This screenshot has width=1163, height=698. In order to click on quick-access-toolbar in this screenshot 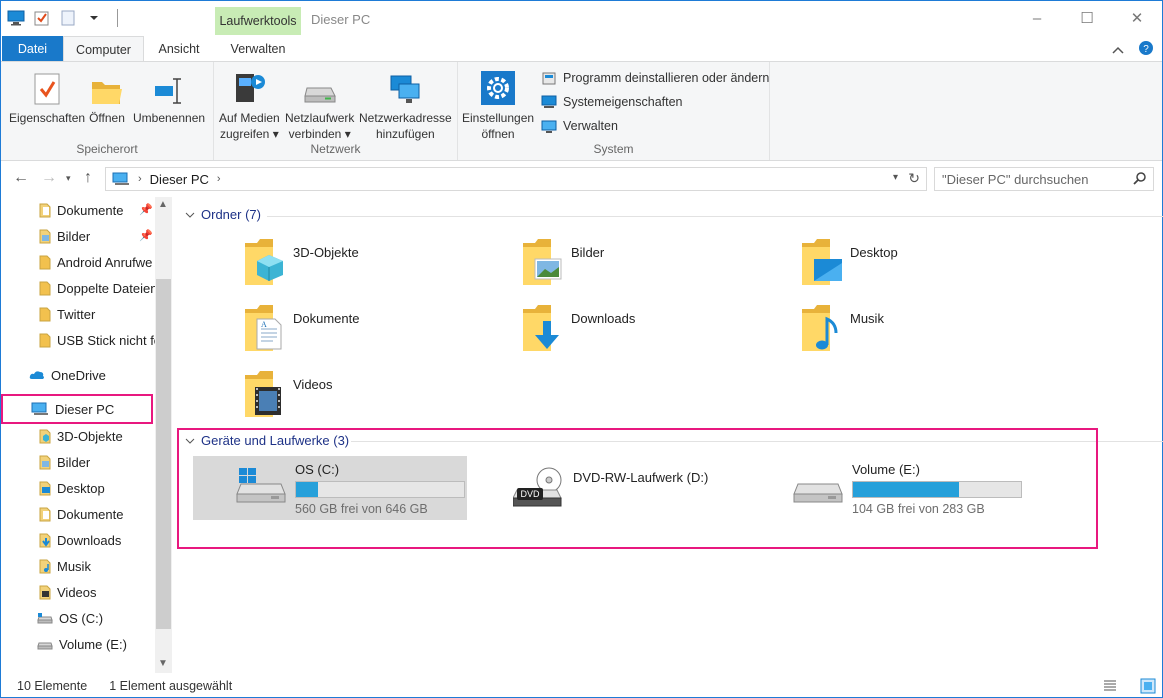, I will do `click(62, 18)`.